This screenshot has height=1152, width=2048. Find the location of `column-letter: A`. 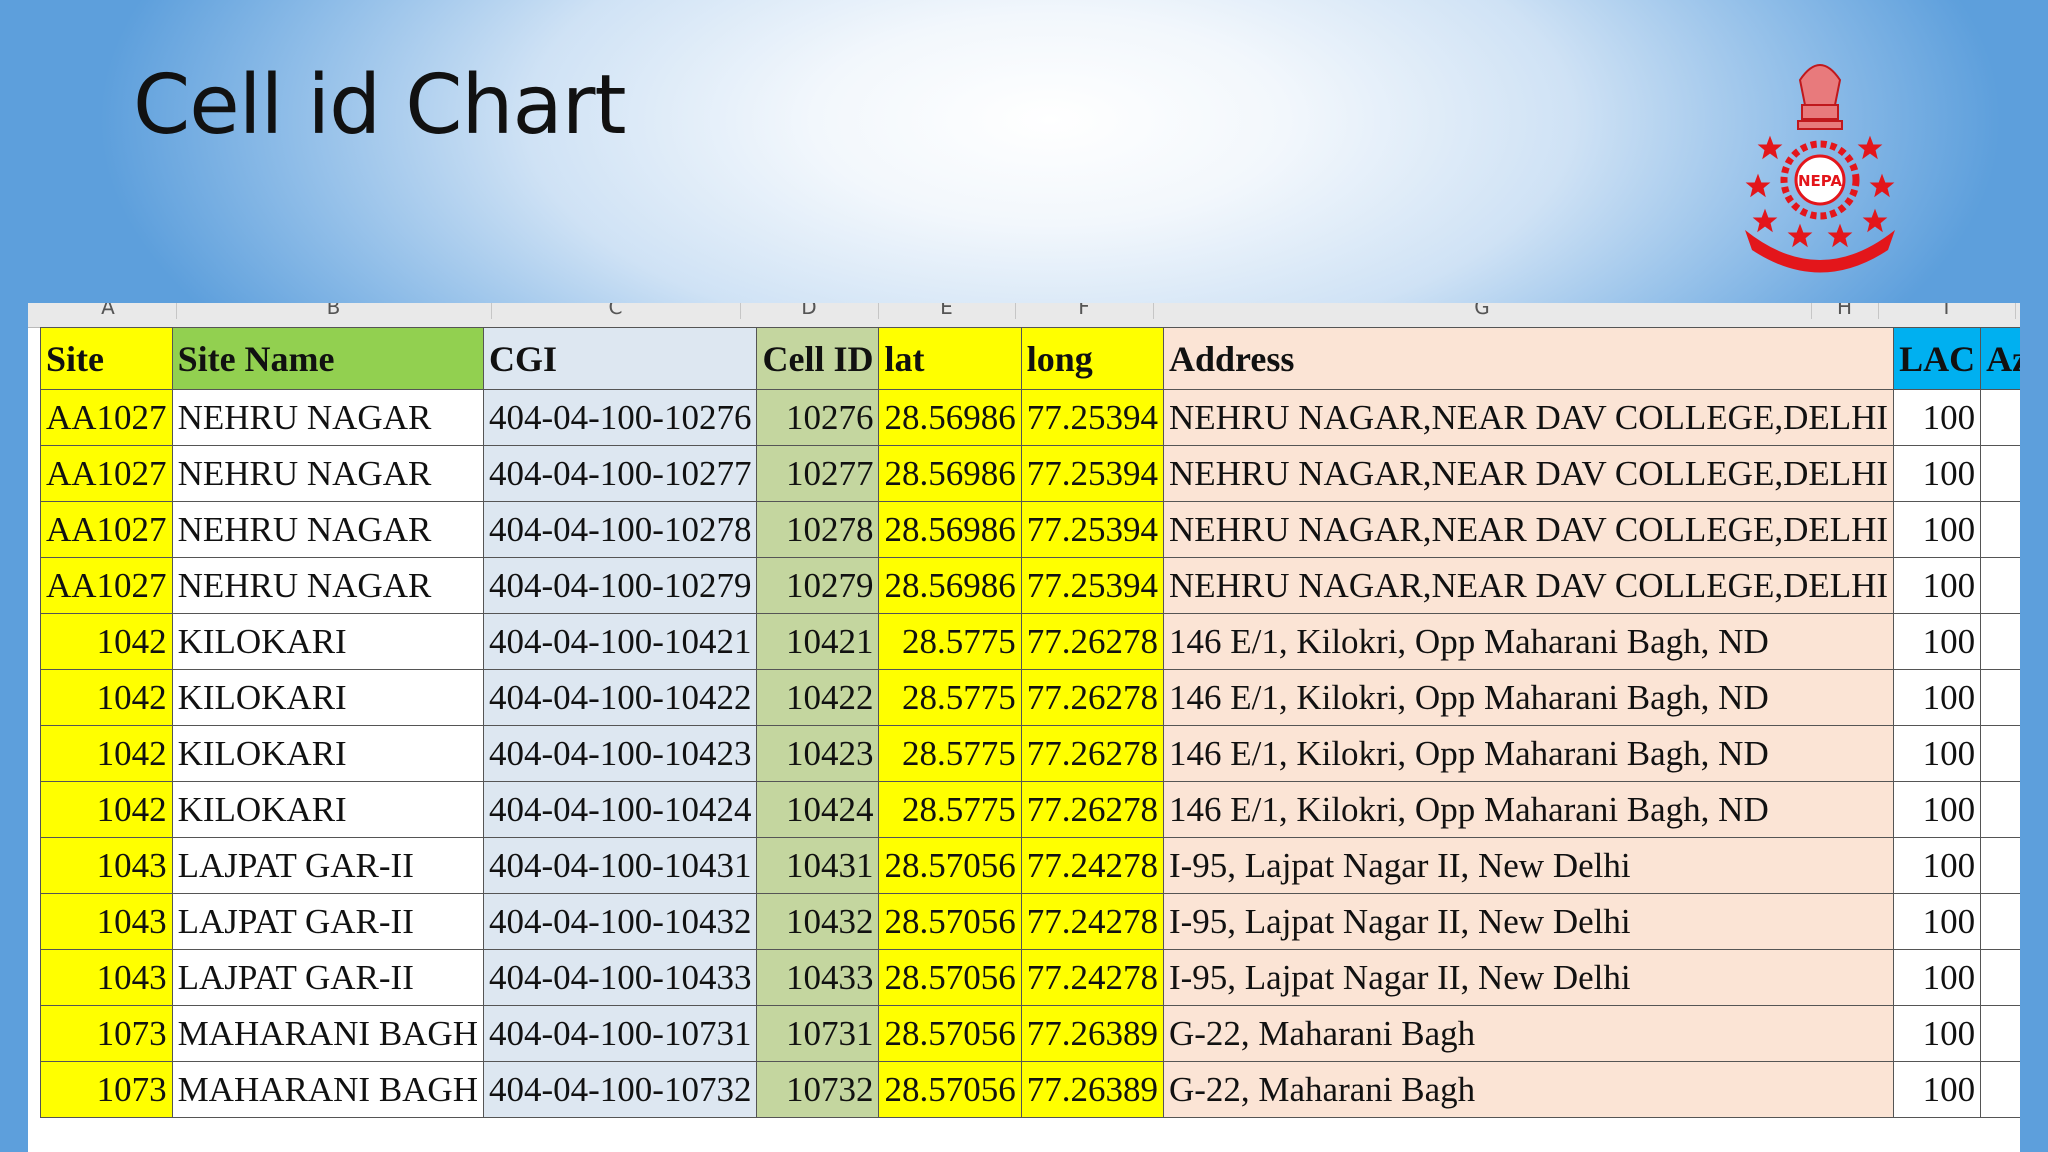

column-letter: A is located at coordinates (108, 311).